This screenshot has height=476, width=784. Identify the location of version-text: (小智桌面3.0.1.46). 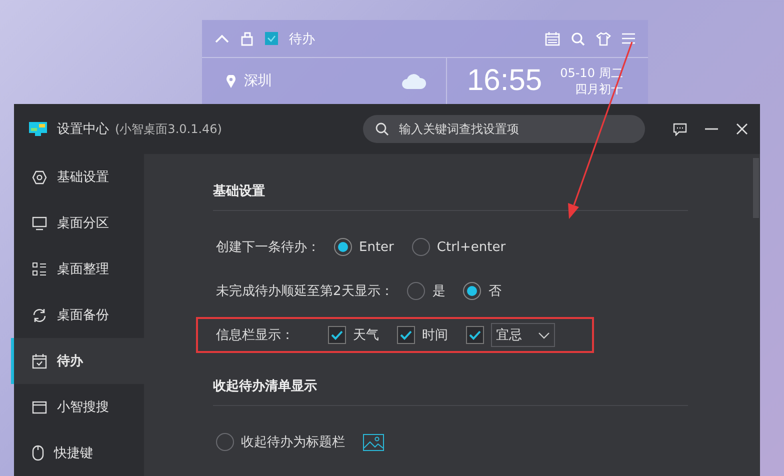
(168, 129).